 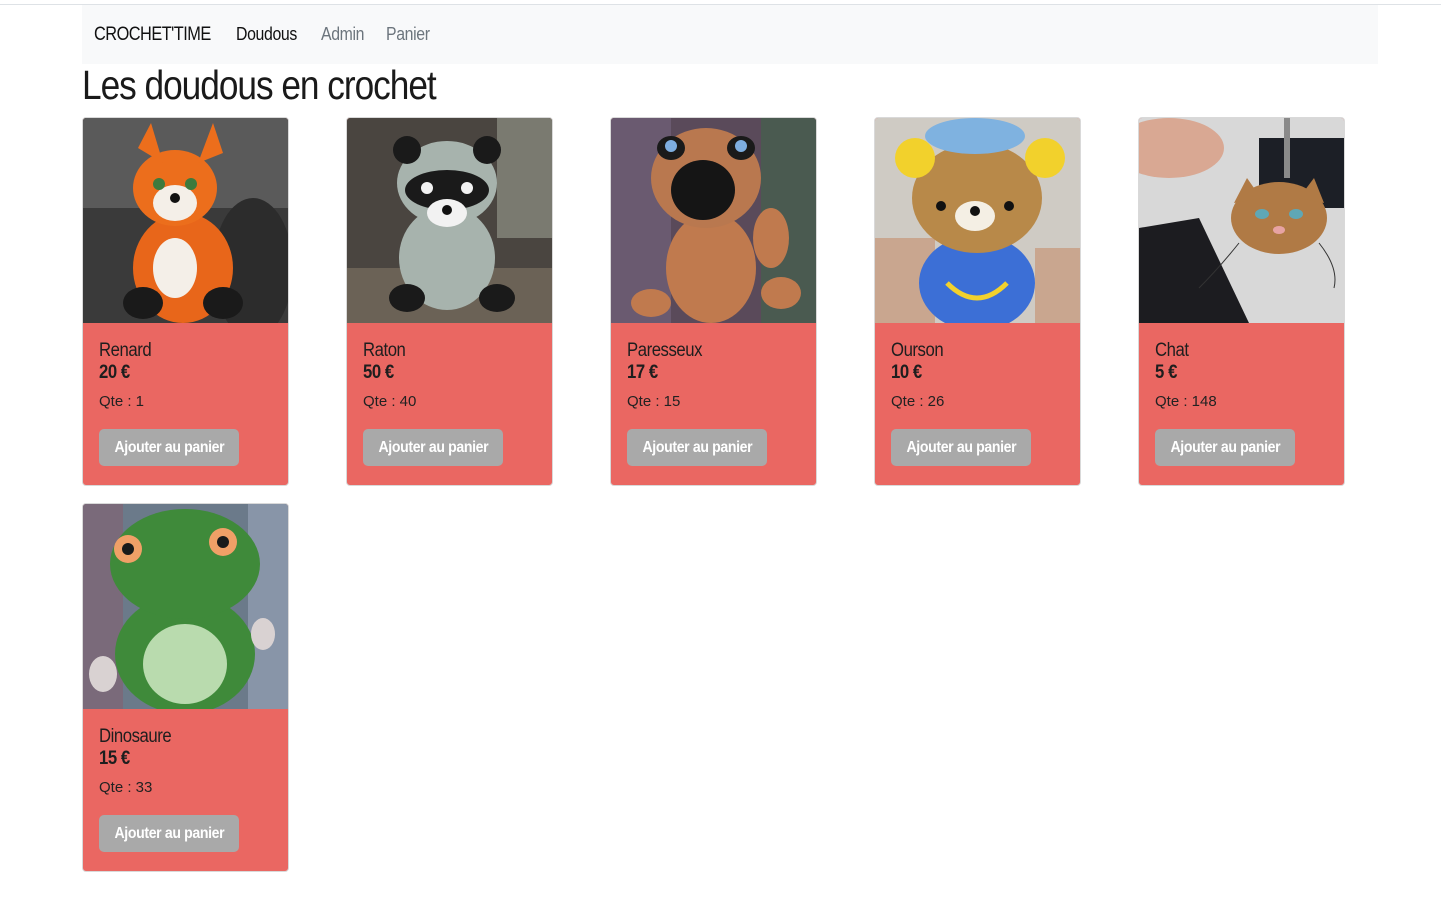 What do you see at coordinates (342, 34) in the screenshot?
I see `nav-link-admin: Admin` at bounding box center [342, 34].